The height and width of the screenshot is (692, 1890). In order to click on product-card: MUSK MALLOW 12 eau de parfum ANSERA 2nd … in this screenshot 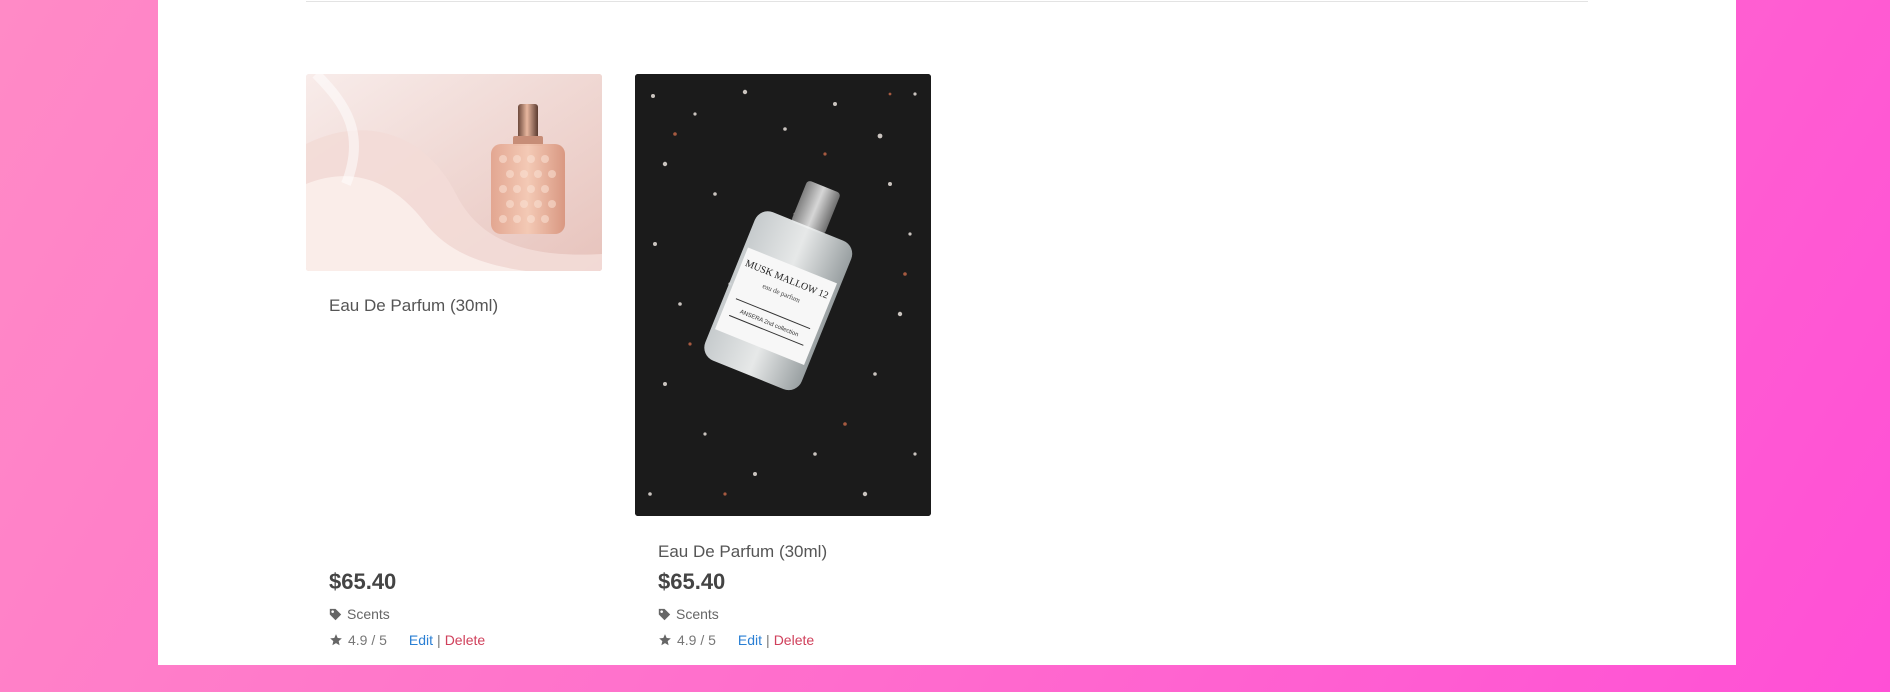, I will do `click(783, 369)`.